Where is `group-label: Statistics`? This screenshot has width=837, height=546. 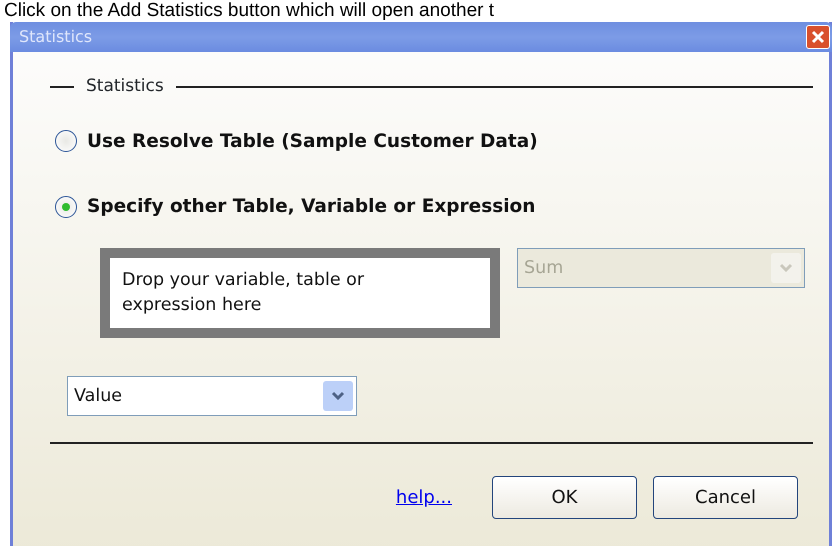 group-label: Statistics is located at coordinates (125, 86).